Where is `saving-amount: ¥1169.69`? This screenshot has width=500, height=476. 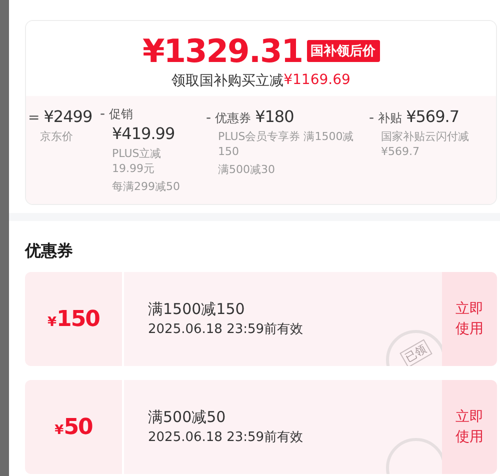 saving-amount: ¥1169.69 is located at coordinates (317, 81).